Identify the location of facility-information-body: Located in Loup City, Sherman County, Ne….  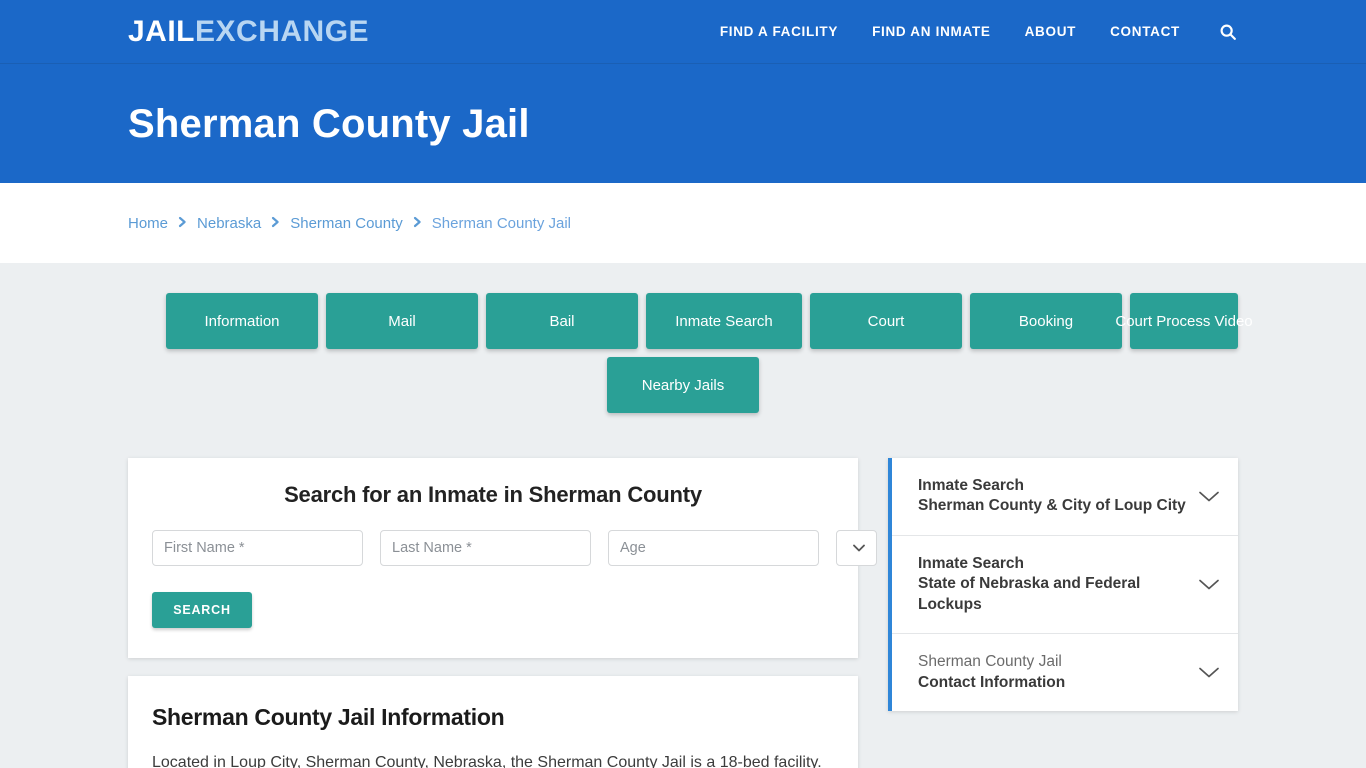
(493, 759).